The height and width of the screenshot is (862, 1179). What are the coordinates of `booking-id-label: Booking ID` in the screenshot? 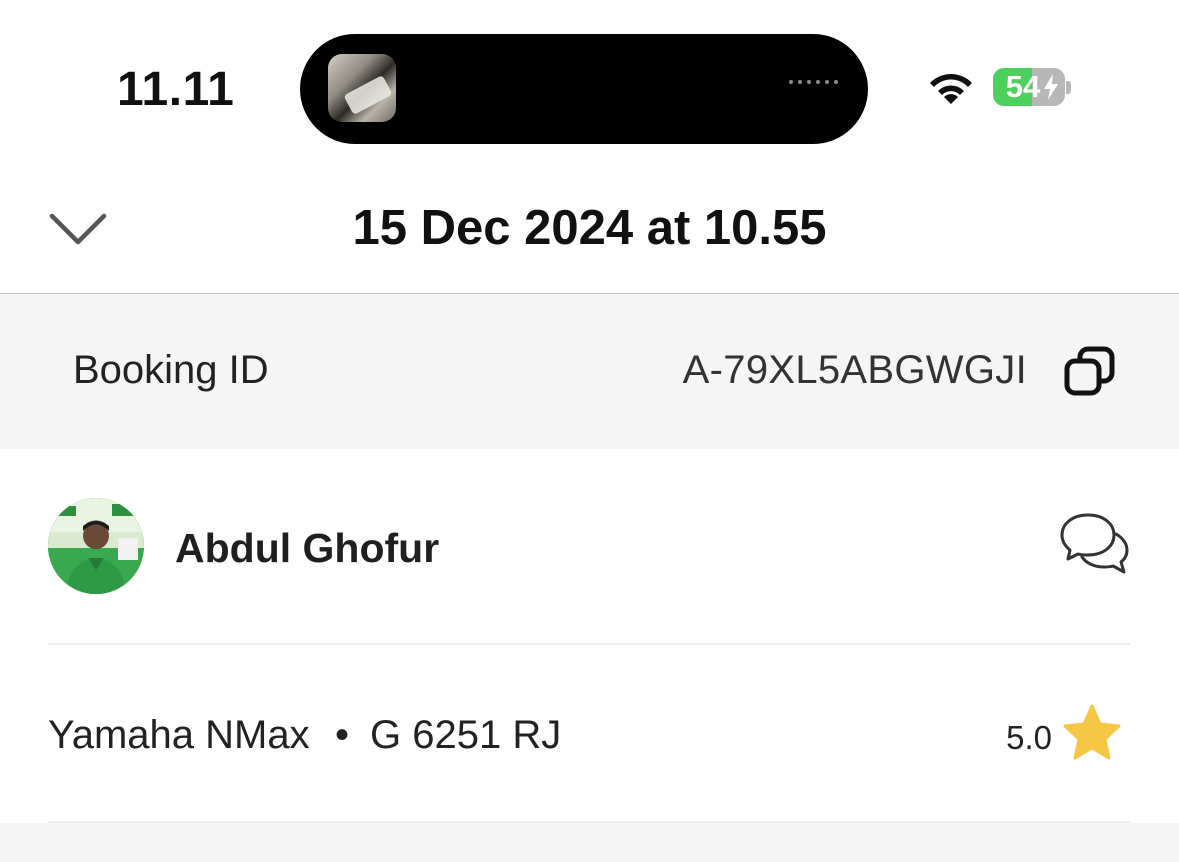 It's located at (171, 370).